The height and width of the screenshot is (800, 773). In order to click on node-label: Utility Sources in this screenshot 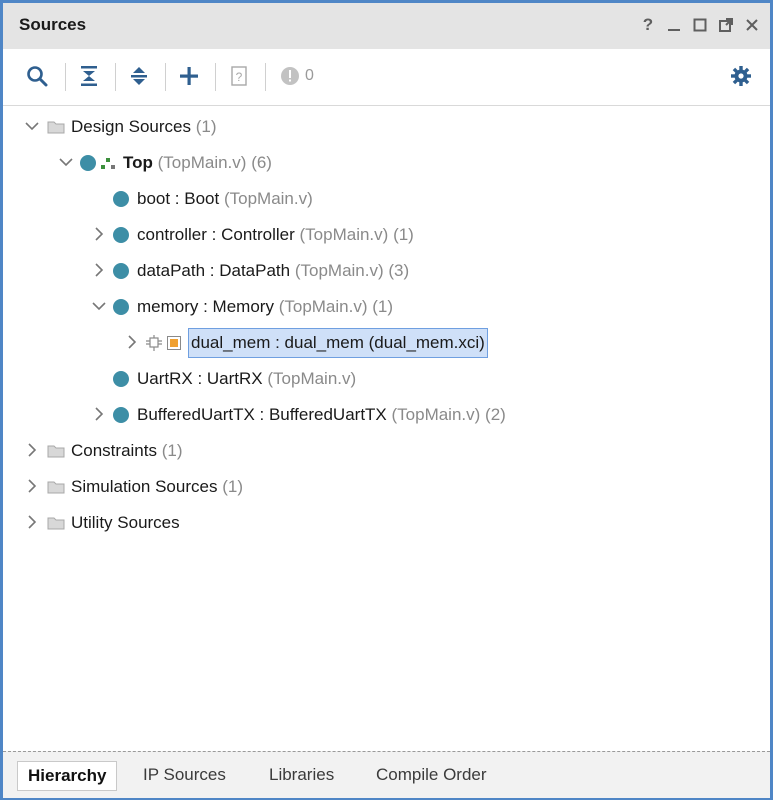, I will do `click(125, 522)`.